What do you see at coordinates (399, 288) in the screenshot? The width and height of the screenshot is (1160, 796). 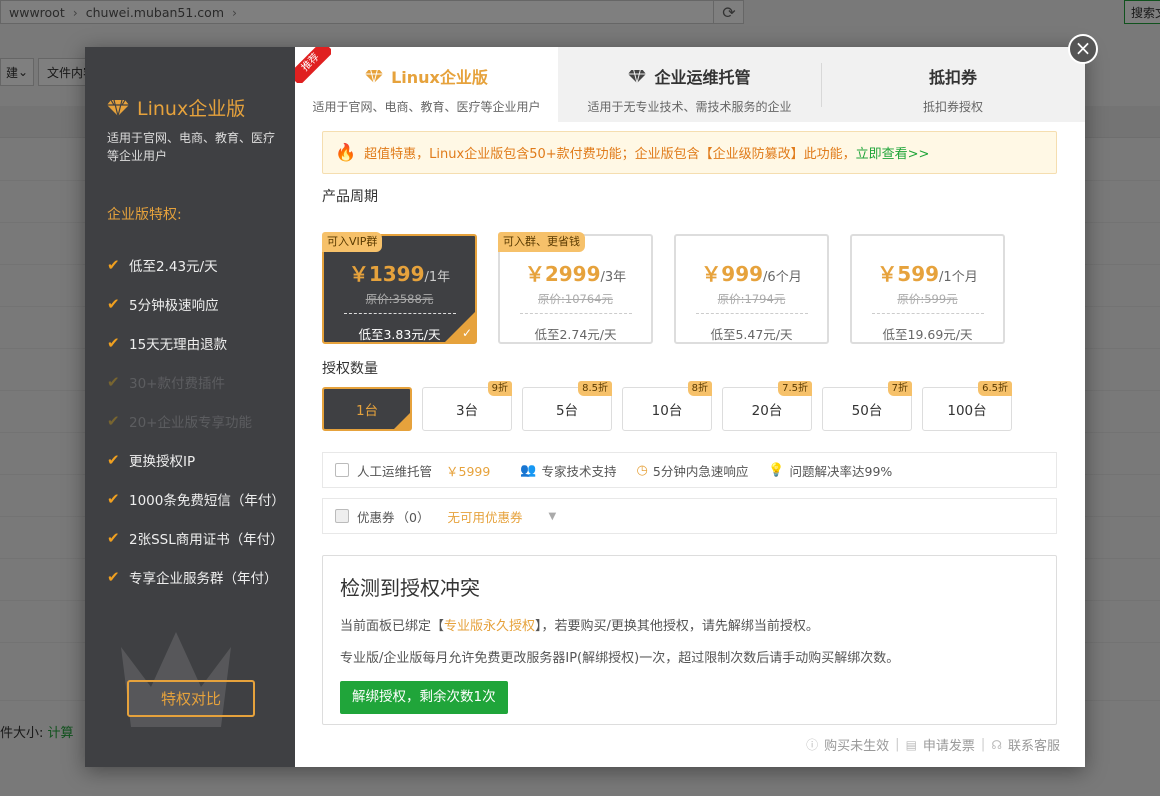 I see `plan-card: 可入VIP群 ￥1399/1年 原价:3588元 低至3.83元/天 ✓` at bounding box center [399, 288].